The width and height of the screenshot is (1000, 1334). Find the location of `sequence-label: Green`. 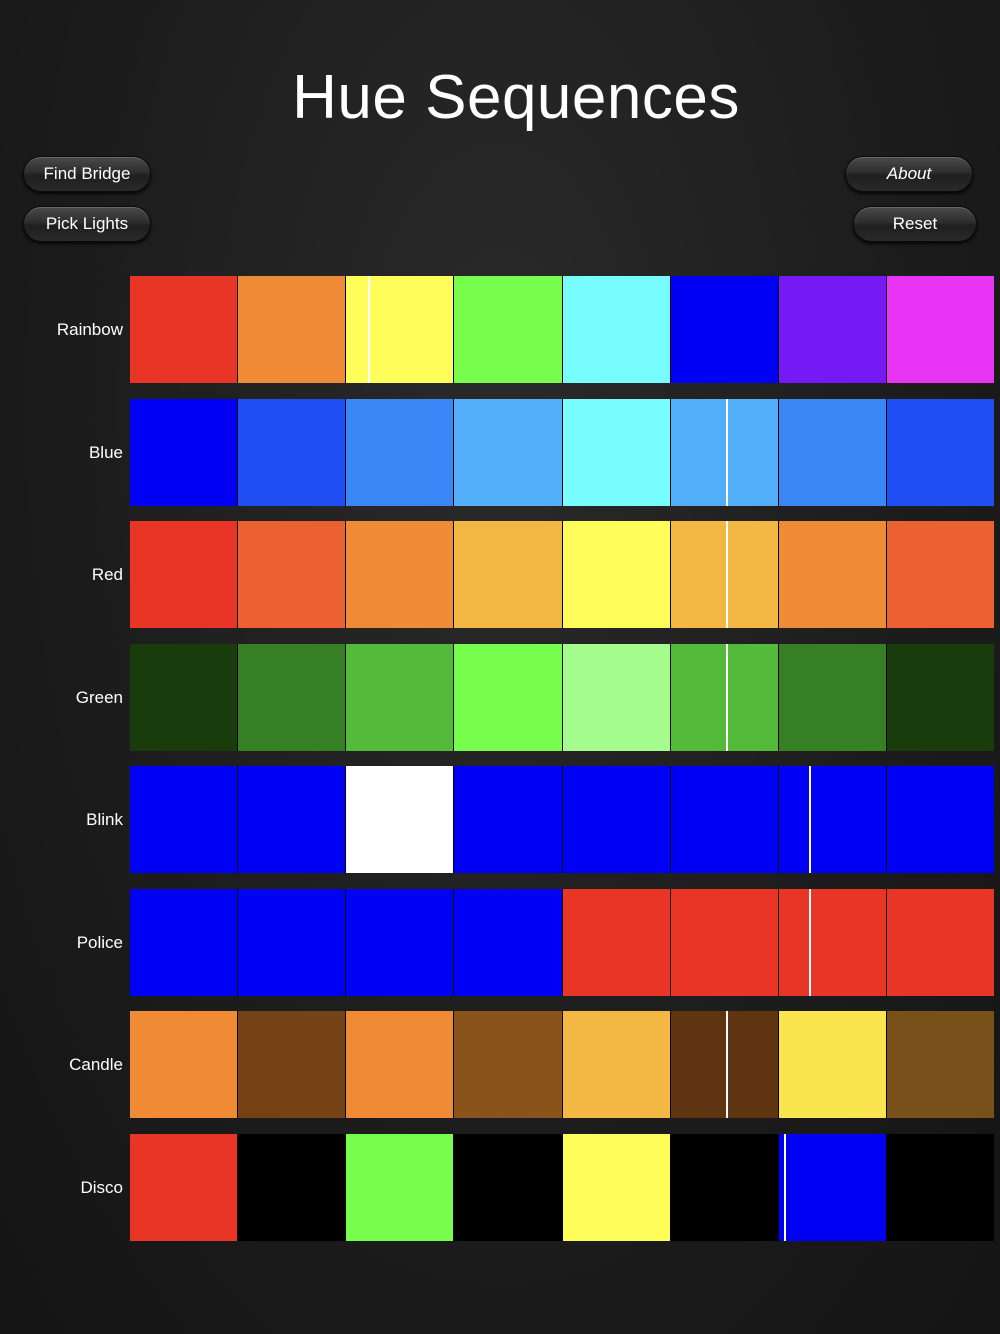

sequence-label: Green is located at coordinates (99, 697).